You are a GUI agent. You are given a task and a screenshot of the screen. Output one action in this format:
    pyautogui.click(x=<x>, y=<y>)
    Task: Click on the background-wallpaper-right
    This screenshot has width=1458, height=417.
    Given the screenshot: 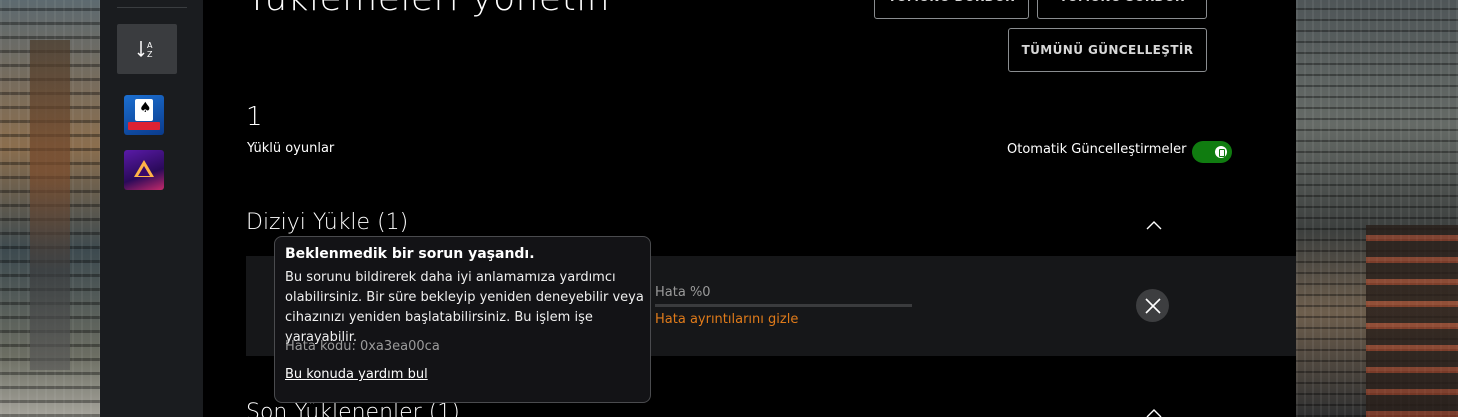 What is the action you would take?
    pyautogui.click(x=1377, y=208)
    